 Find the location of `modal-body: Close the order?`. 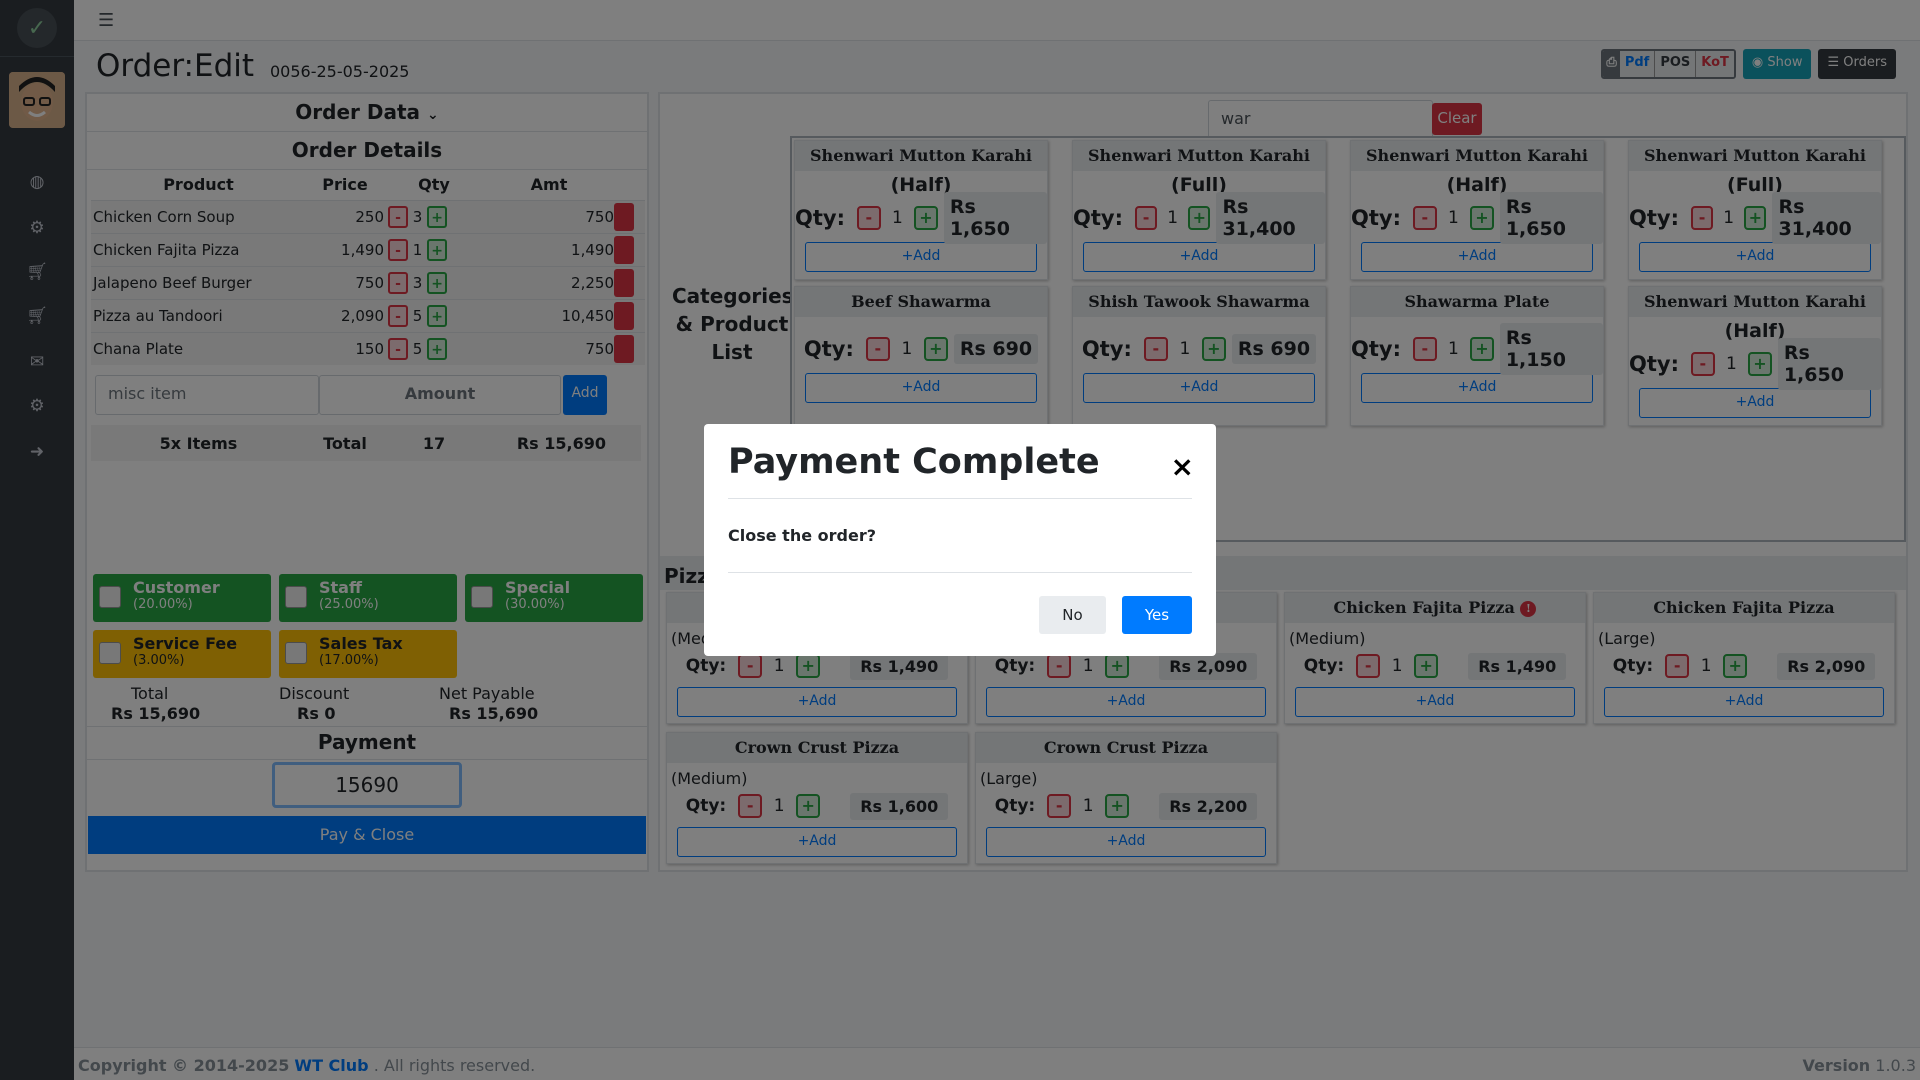

modal-body: Close the order? is located at coordinates (802, 535).